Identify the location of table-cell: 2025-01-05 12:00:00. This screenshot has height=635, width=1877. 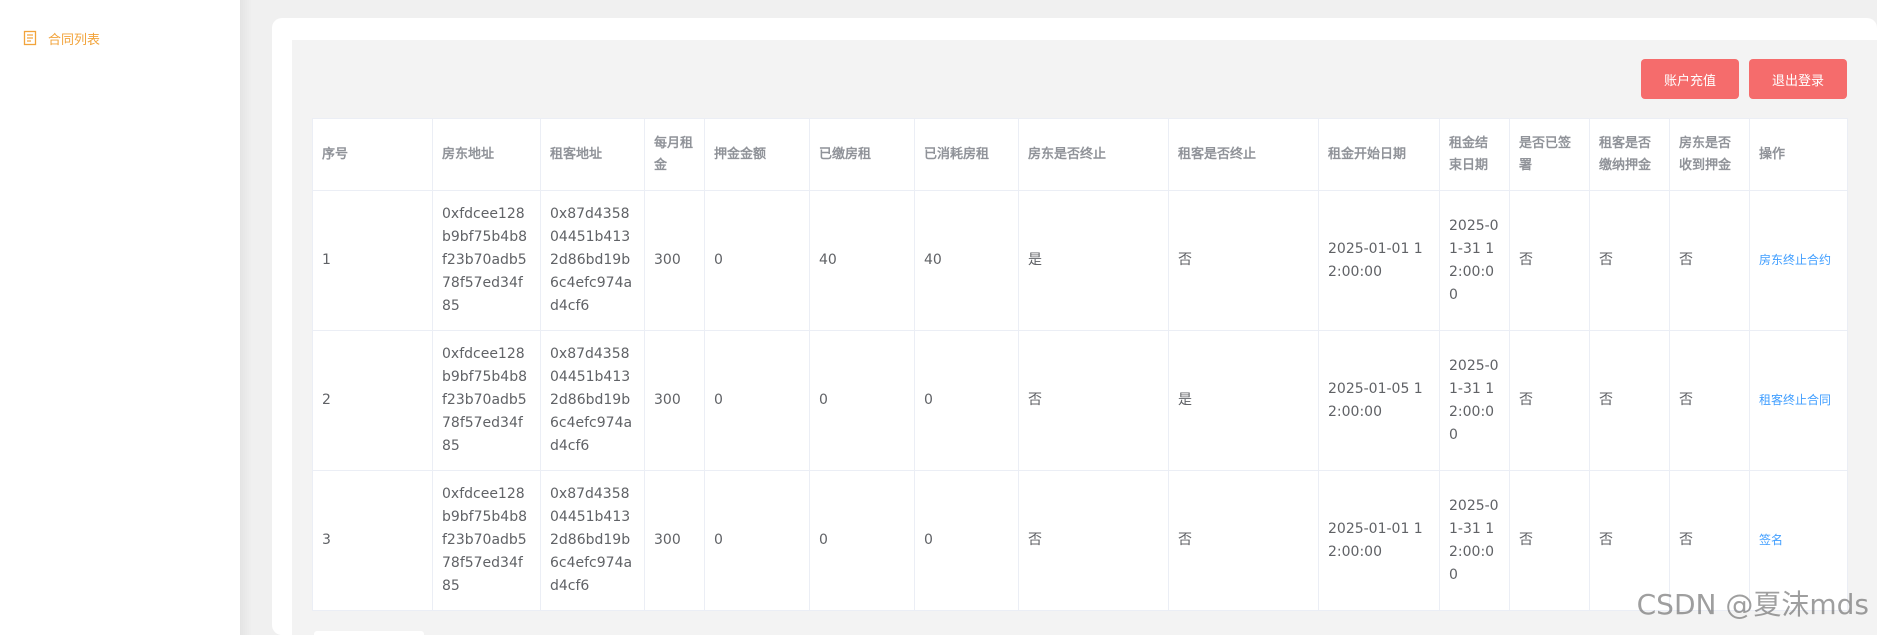
(1379, 400).